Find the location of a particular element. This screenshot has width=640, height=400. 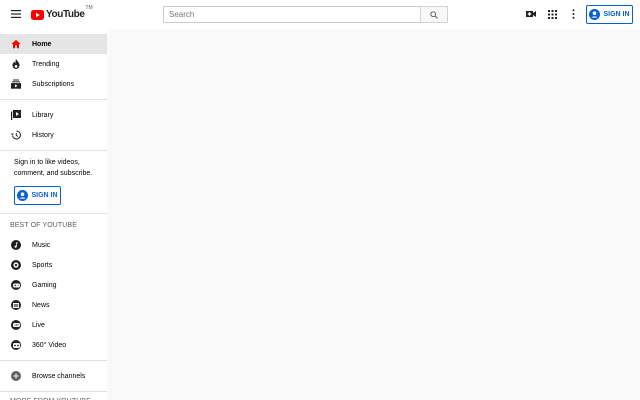

logo-trademark: TM is located at coordinates (89, 8).